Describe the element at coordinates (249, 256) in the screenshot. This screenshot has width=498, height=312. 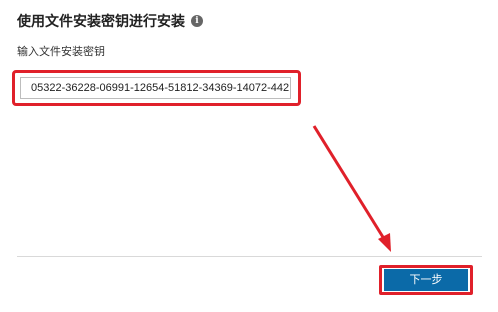
I see `divider` at that location.